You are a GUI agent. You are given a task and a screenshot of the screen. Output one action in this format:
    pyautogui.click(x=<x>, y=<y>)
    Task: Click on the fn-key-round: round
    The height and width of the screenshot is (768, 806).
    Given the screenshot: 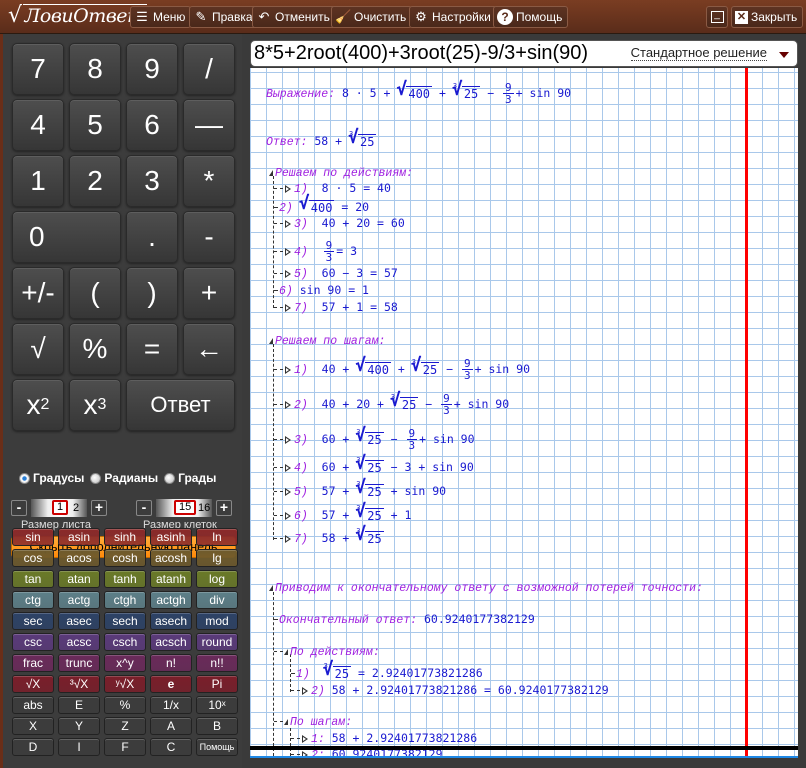 What is the action you would take?
    pyautogui.click(x=217, y=642)
    